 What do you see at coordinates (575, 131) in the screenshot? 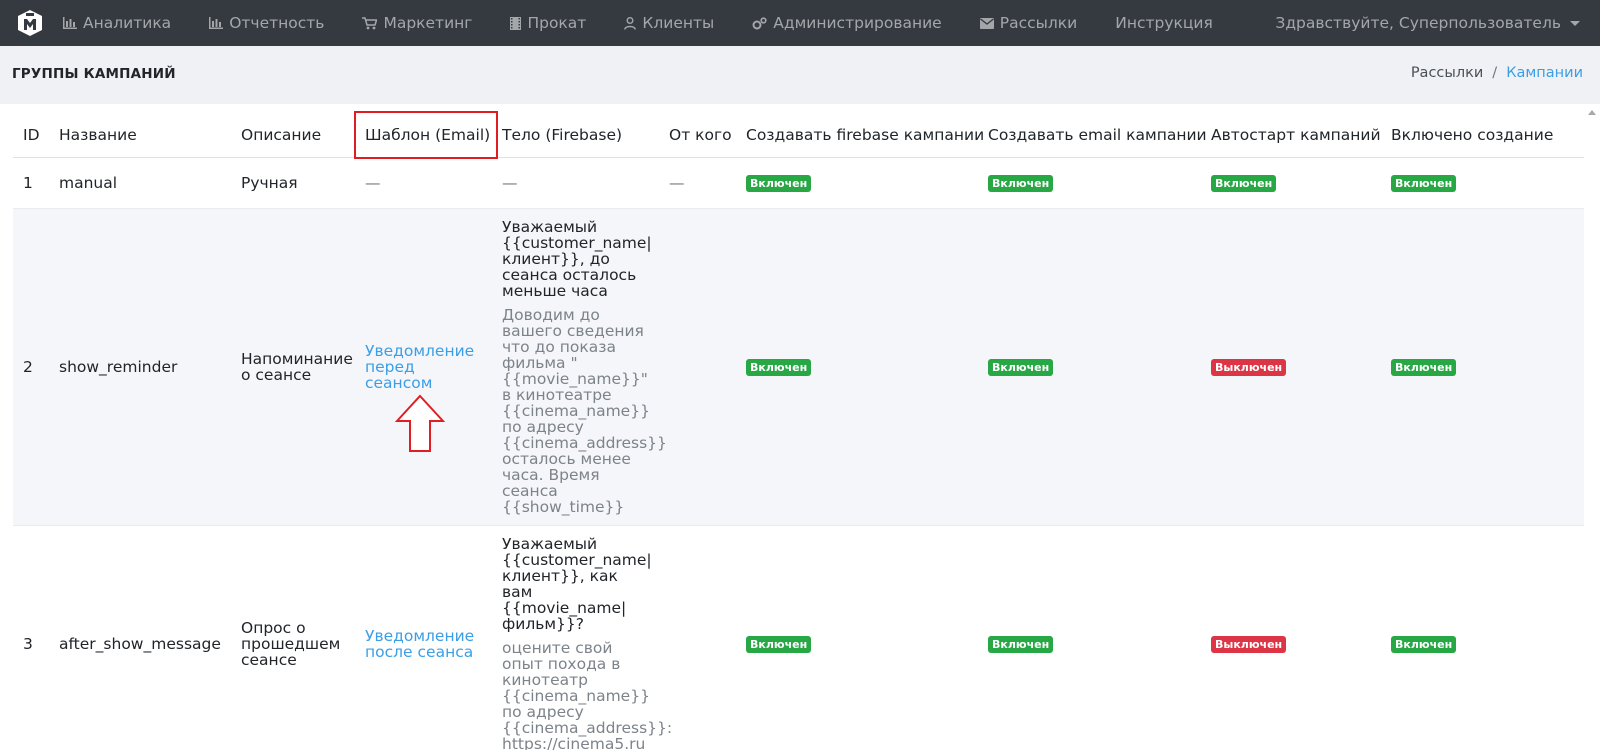
I see `column-header-firebase-body: Тело (Firebase)` at bounding box center [575, 131].